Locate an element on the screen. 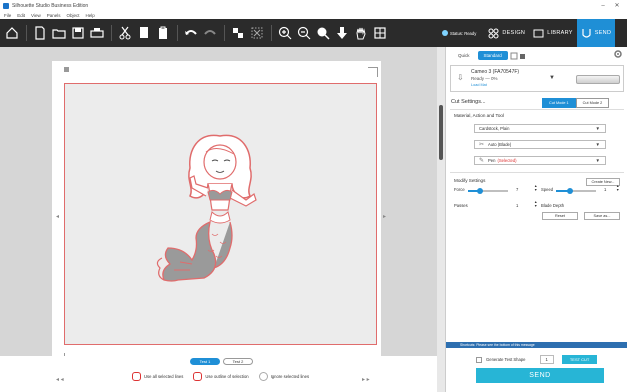 The image size is (627, 392). reset-button: Reset is located at coordinates (560, 216).